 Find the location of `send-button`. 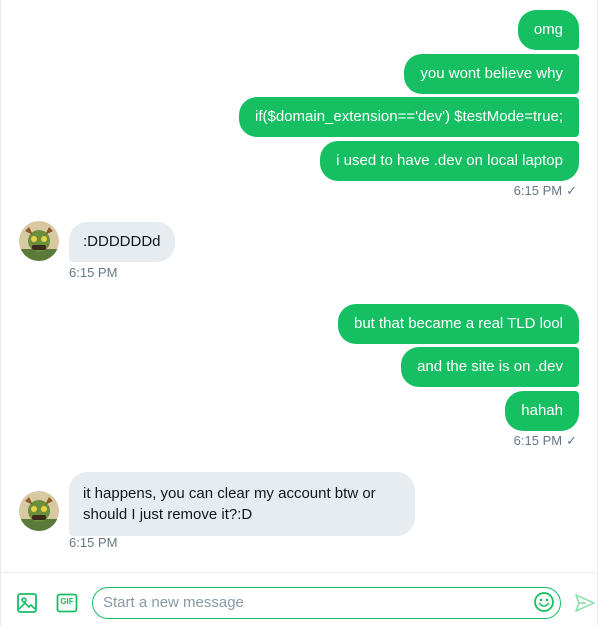

send-button is located at coordinates (585, 605).